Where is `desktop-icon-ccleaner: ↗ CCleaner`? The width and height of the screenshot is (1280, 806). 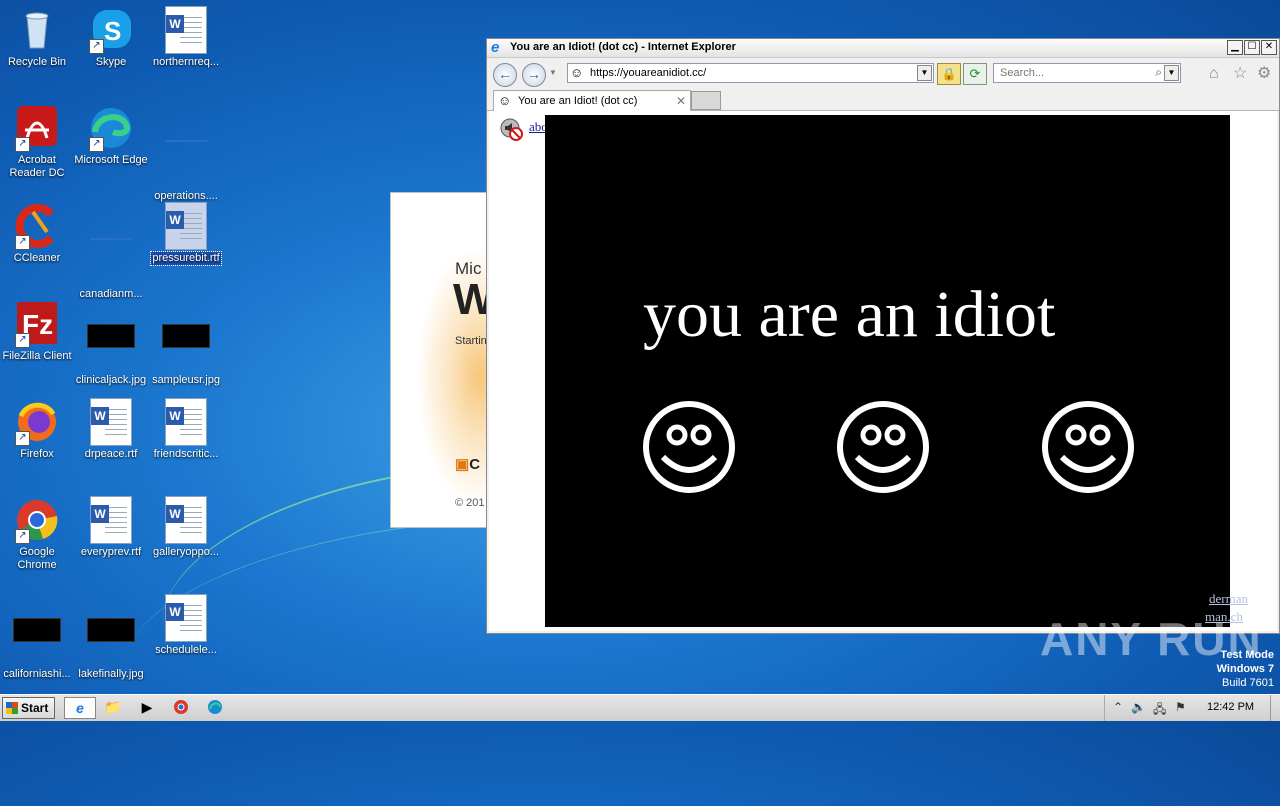 desktop-icon-ccleaner: ↗ CCleaner is located at coordinates (37, 233).